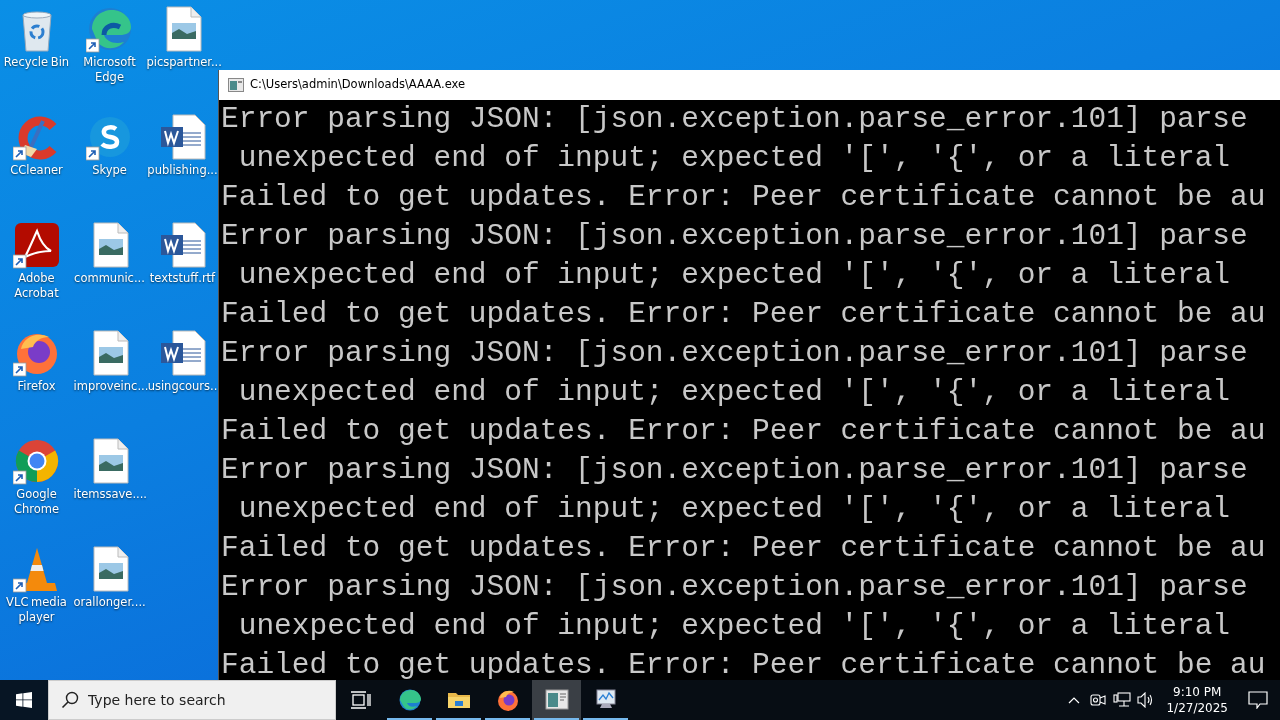 This screenshot has width=1280, height=720. What do you see at coordinates (109, 70) in the screenshot?
I see `icon-label: Microsoft Edge` at bounding box center [109, 70].